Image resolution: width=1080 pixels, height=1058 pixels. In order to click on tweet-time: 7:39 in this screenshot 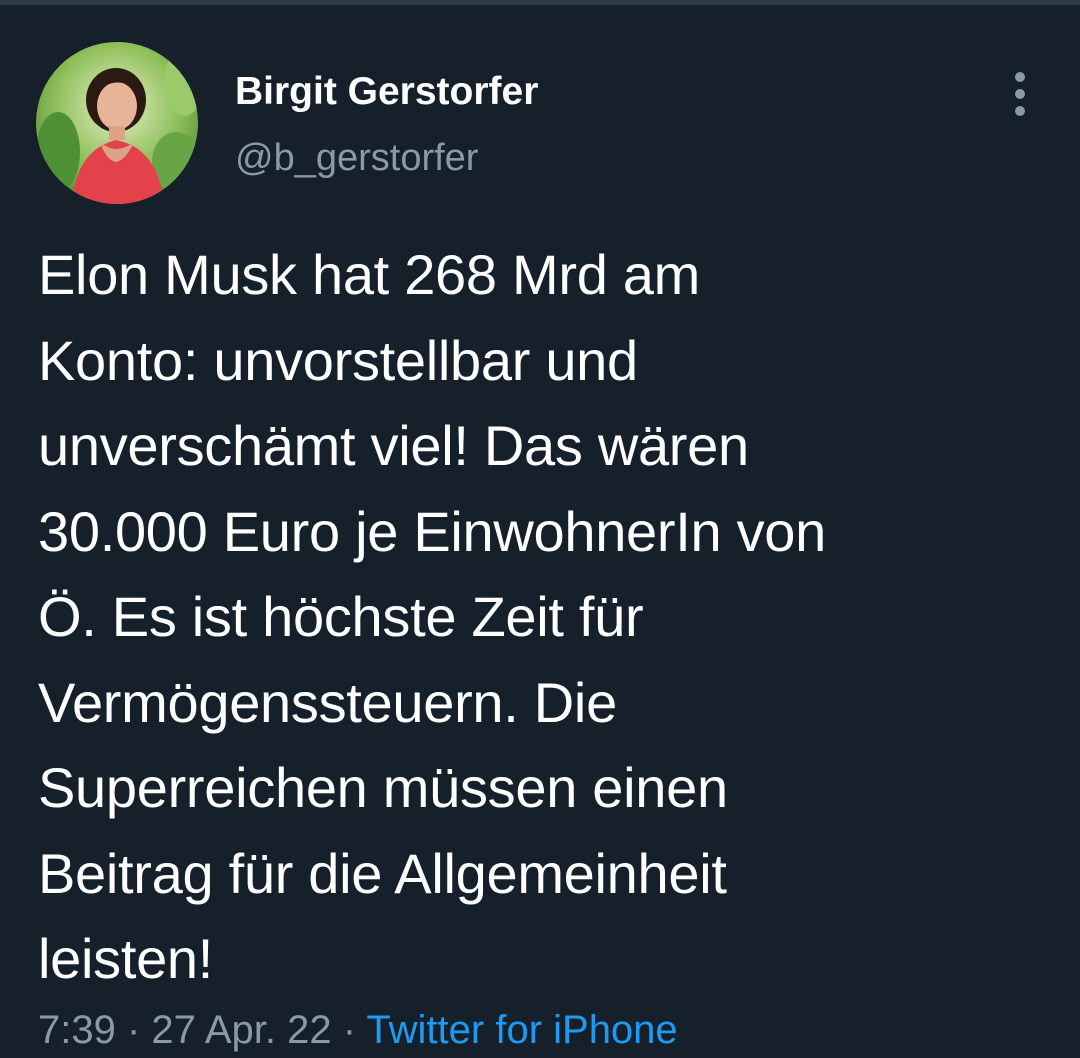, I will do `click(77, 1030)`.